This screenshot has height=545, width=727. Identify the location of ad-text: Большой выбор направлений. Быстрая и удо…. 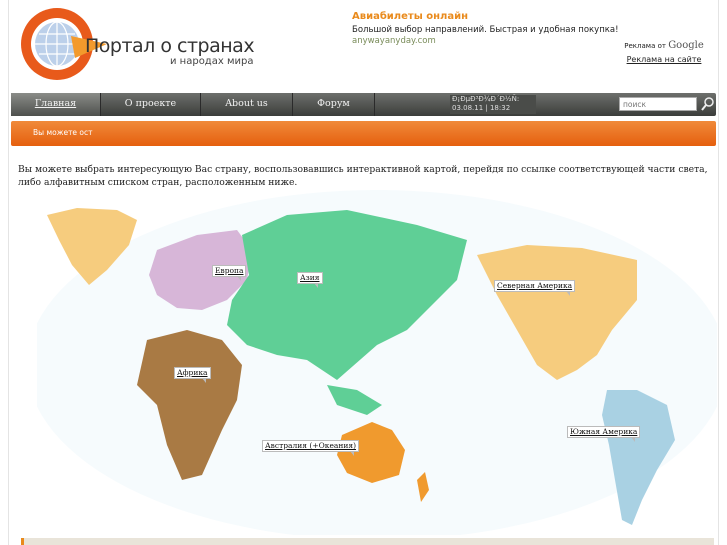
(485, 30).